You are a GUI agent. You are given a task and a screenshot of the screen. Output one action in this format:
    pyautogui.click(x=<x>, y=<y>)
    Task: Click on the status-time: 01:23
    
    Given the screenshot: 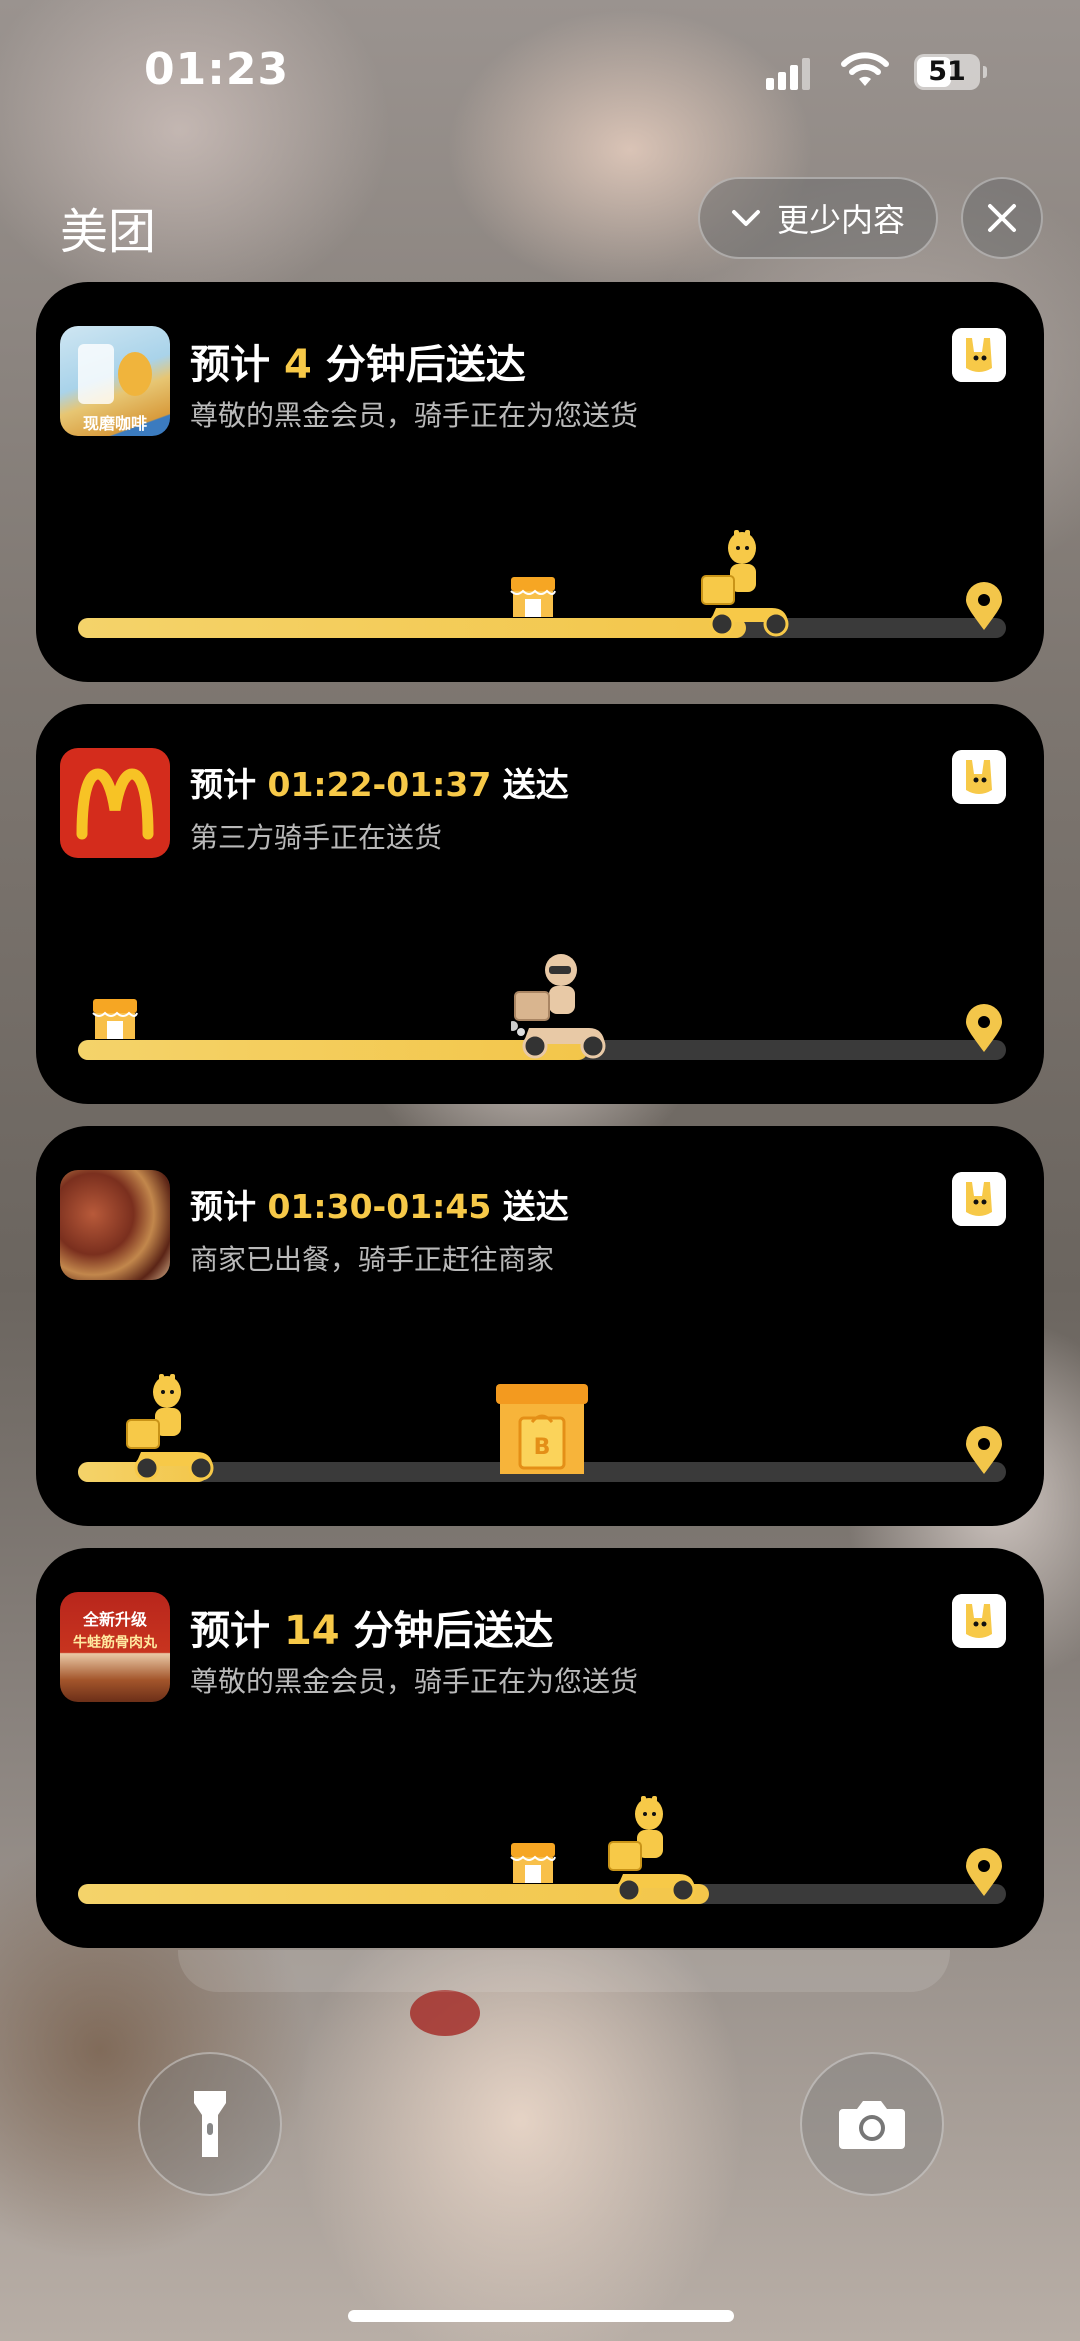 What is the action you would take?
    pyautogui.click(x=217, y=69)
    